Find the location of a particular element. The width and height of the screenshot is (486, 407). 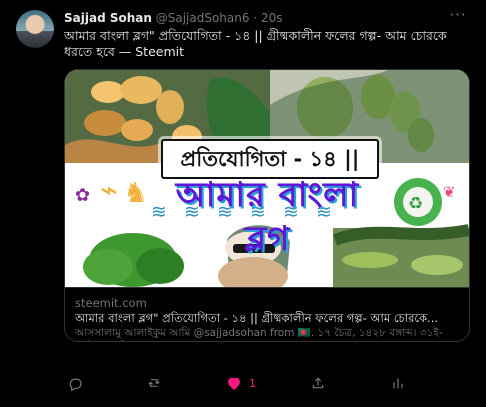

avatar is located at coordinates (35, 29).